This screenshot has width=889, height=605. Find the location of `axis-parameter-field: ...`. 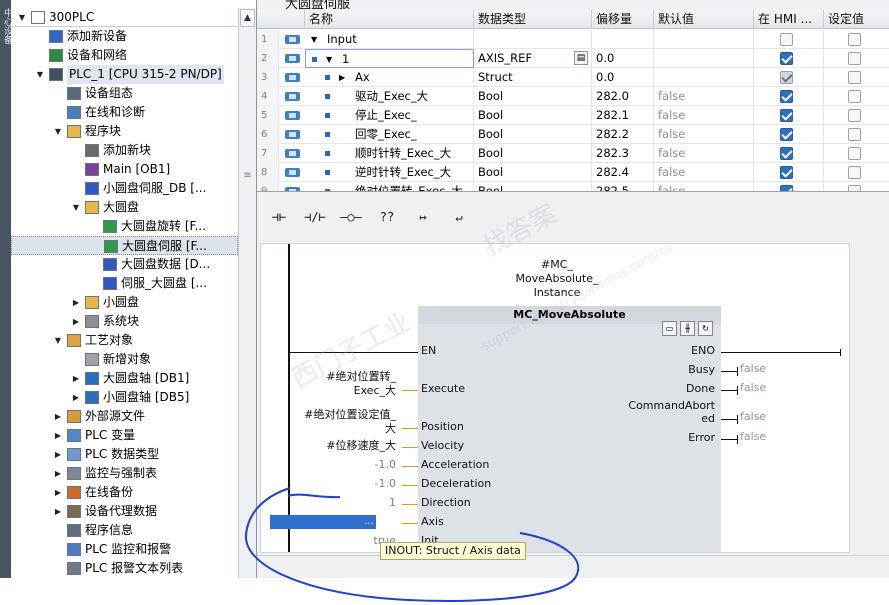

axis-parameter-field: ... is located at coordinates (323, 522).